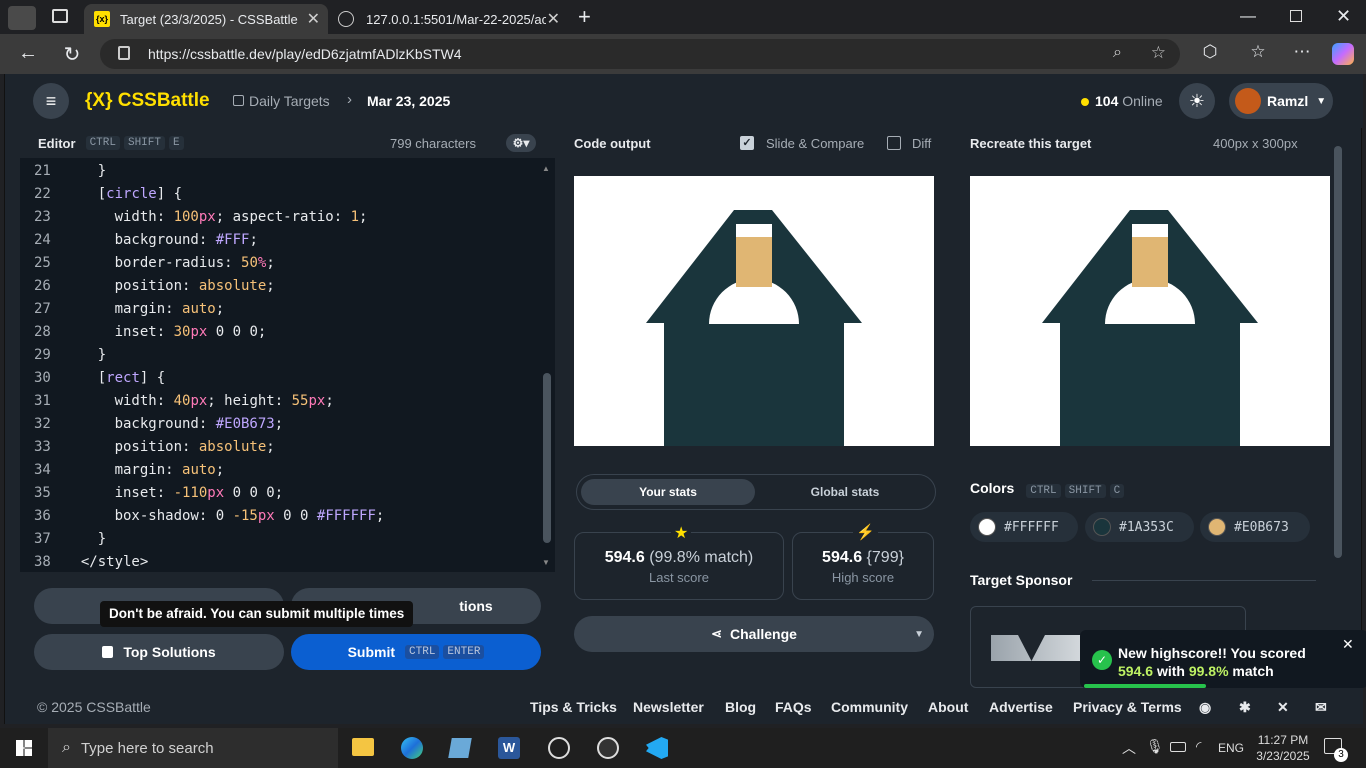  Describe the element at coordinates (559, 748) in the screenshot. I see `chatgpt-icon` at that location.